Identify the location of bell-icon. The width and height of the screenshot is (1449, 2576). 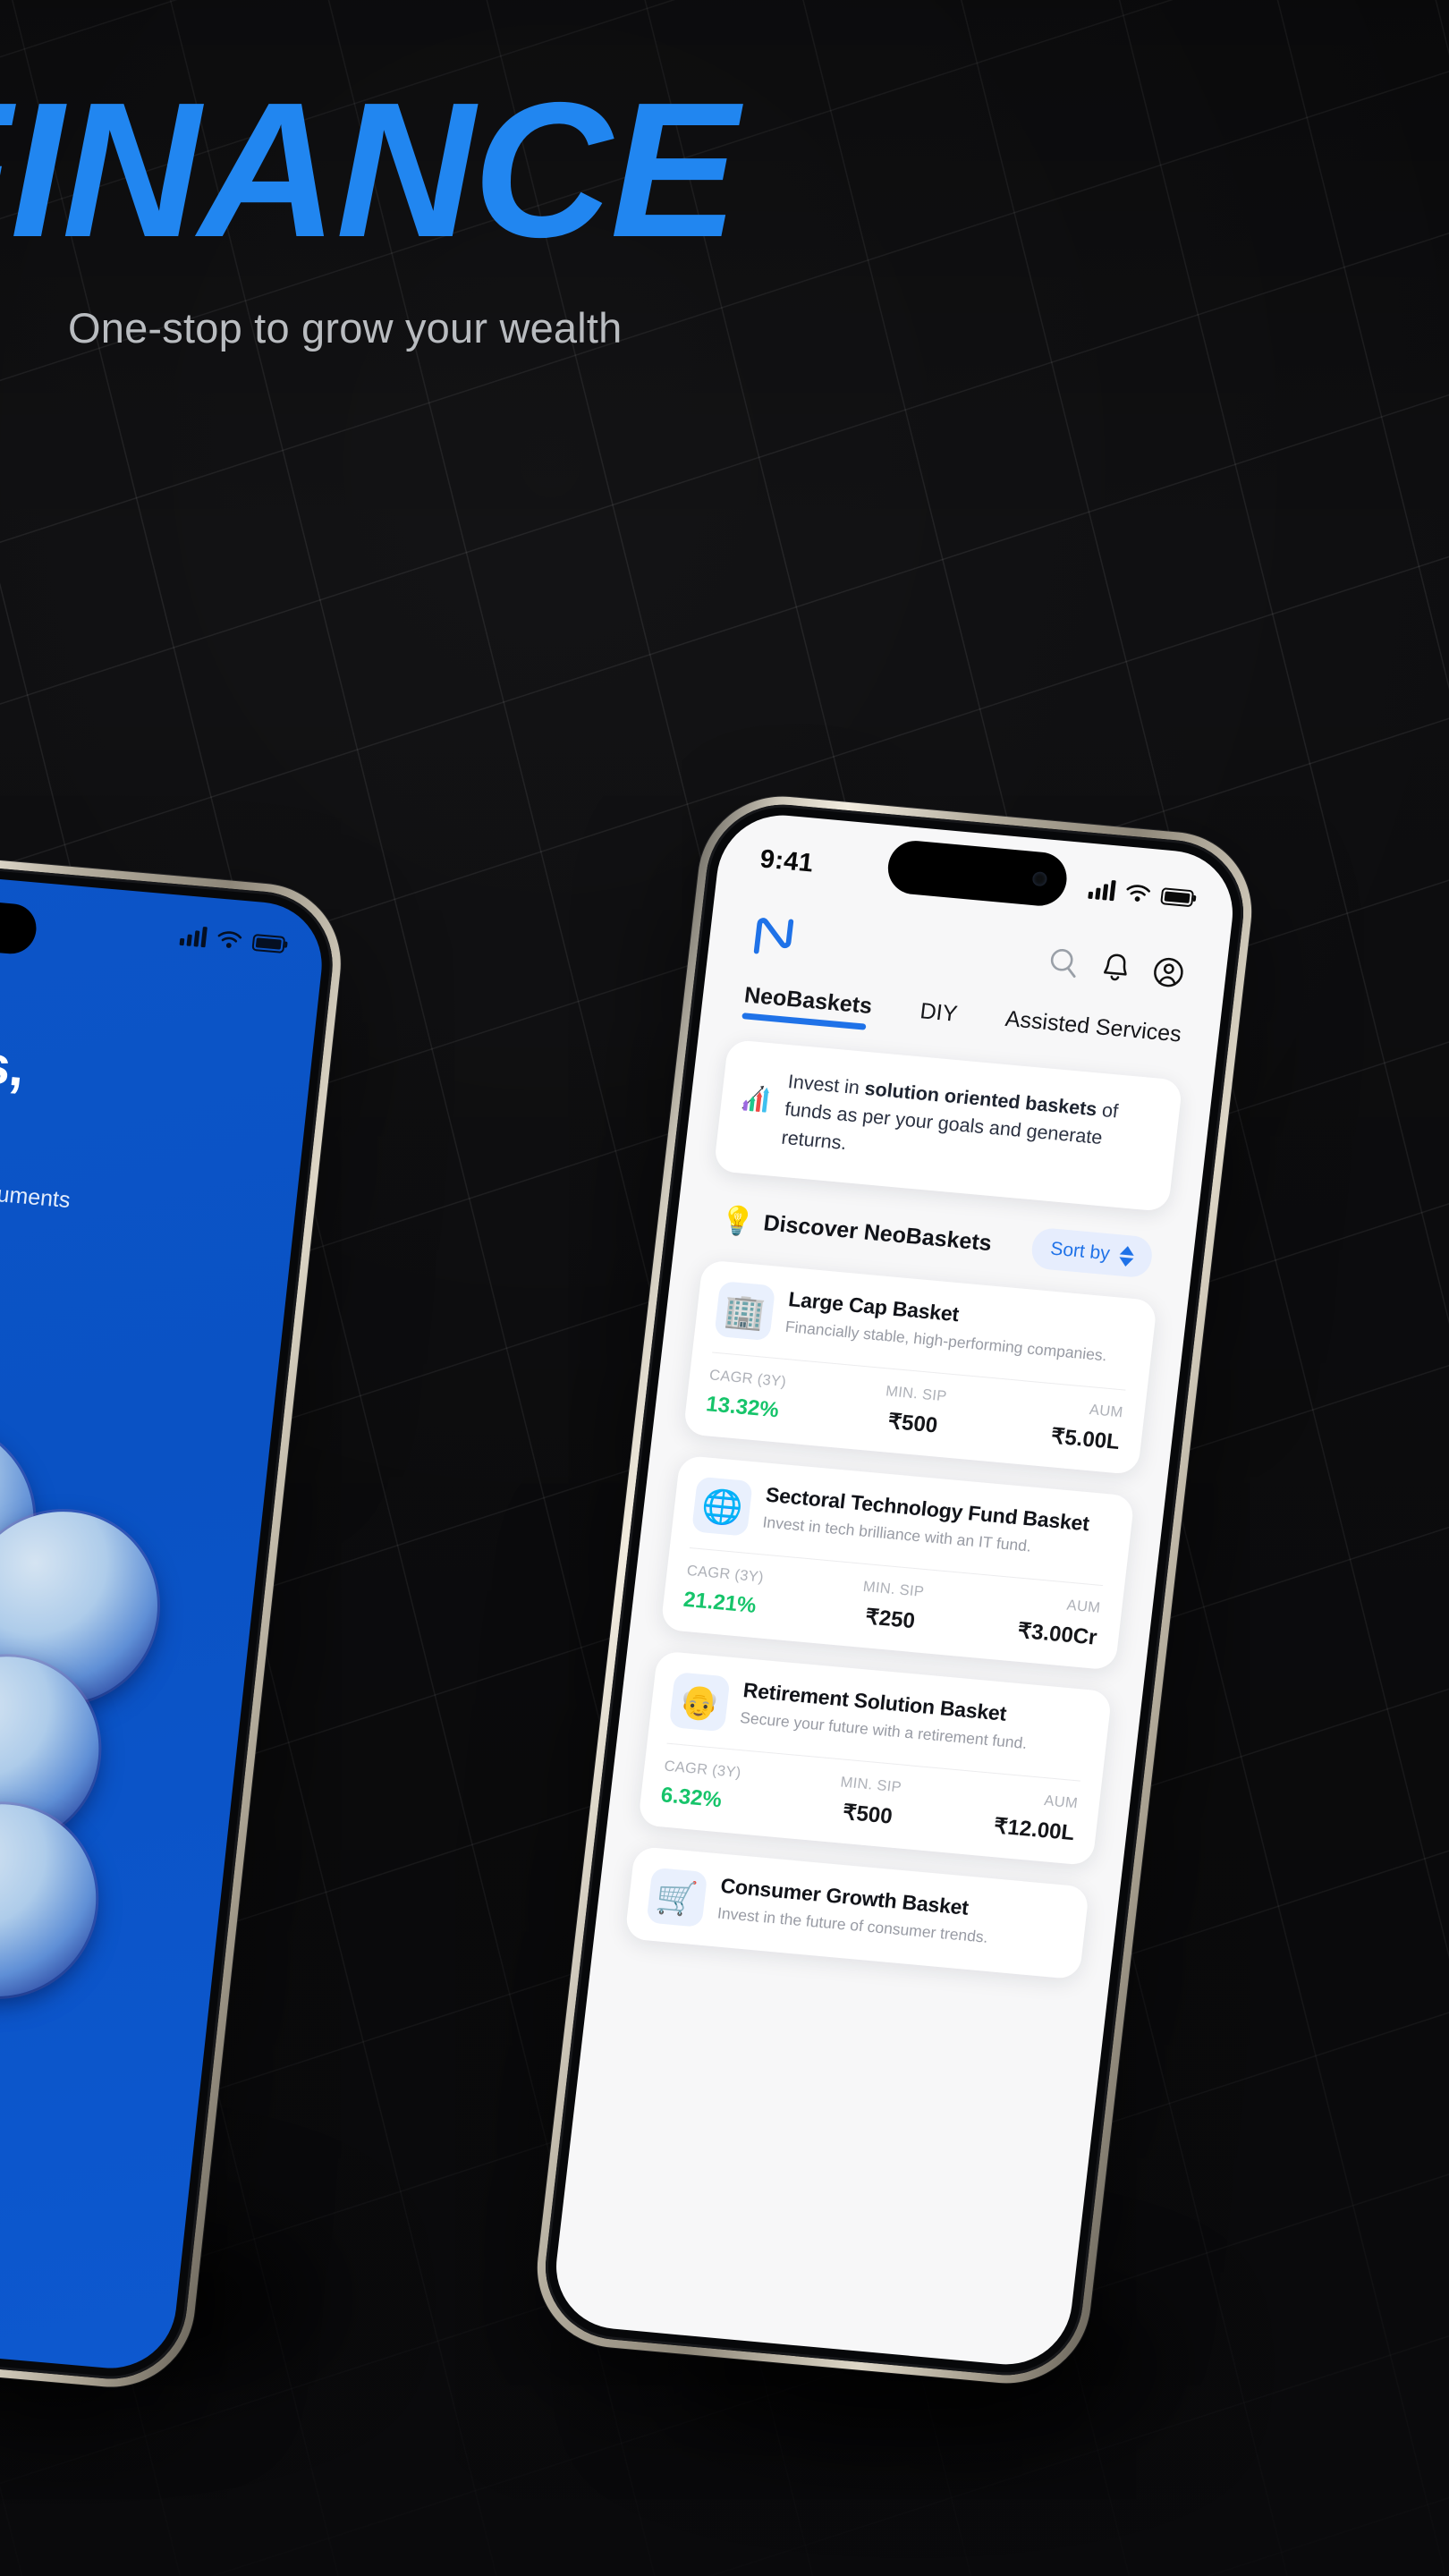
(1116, 967).